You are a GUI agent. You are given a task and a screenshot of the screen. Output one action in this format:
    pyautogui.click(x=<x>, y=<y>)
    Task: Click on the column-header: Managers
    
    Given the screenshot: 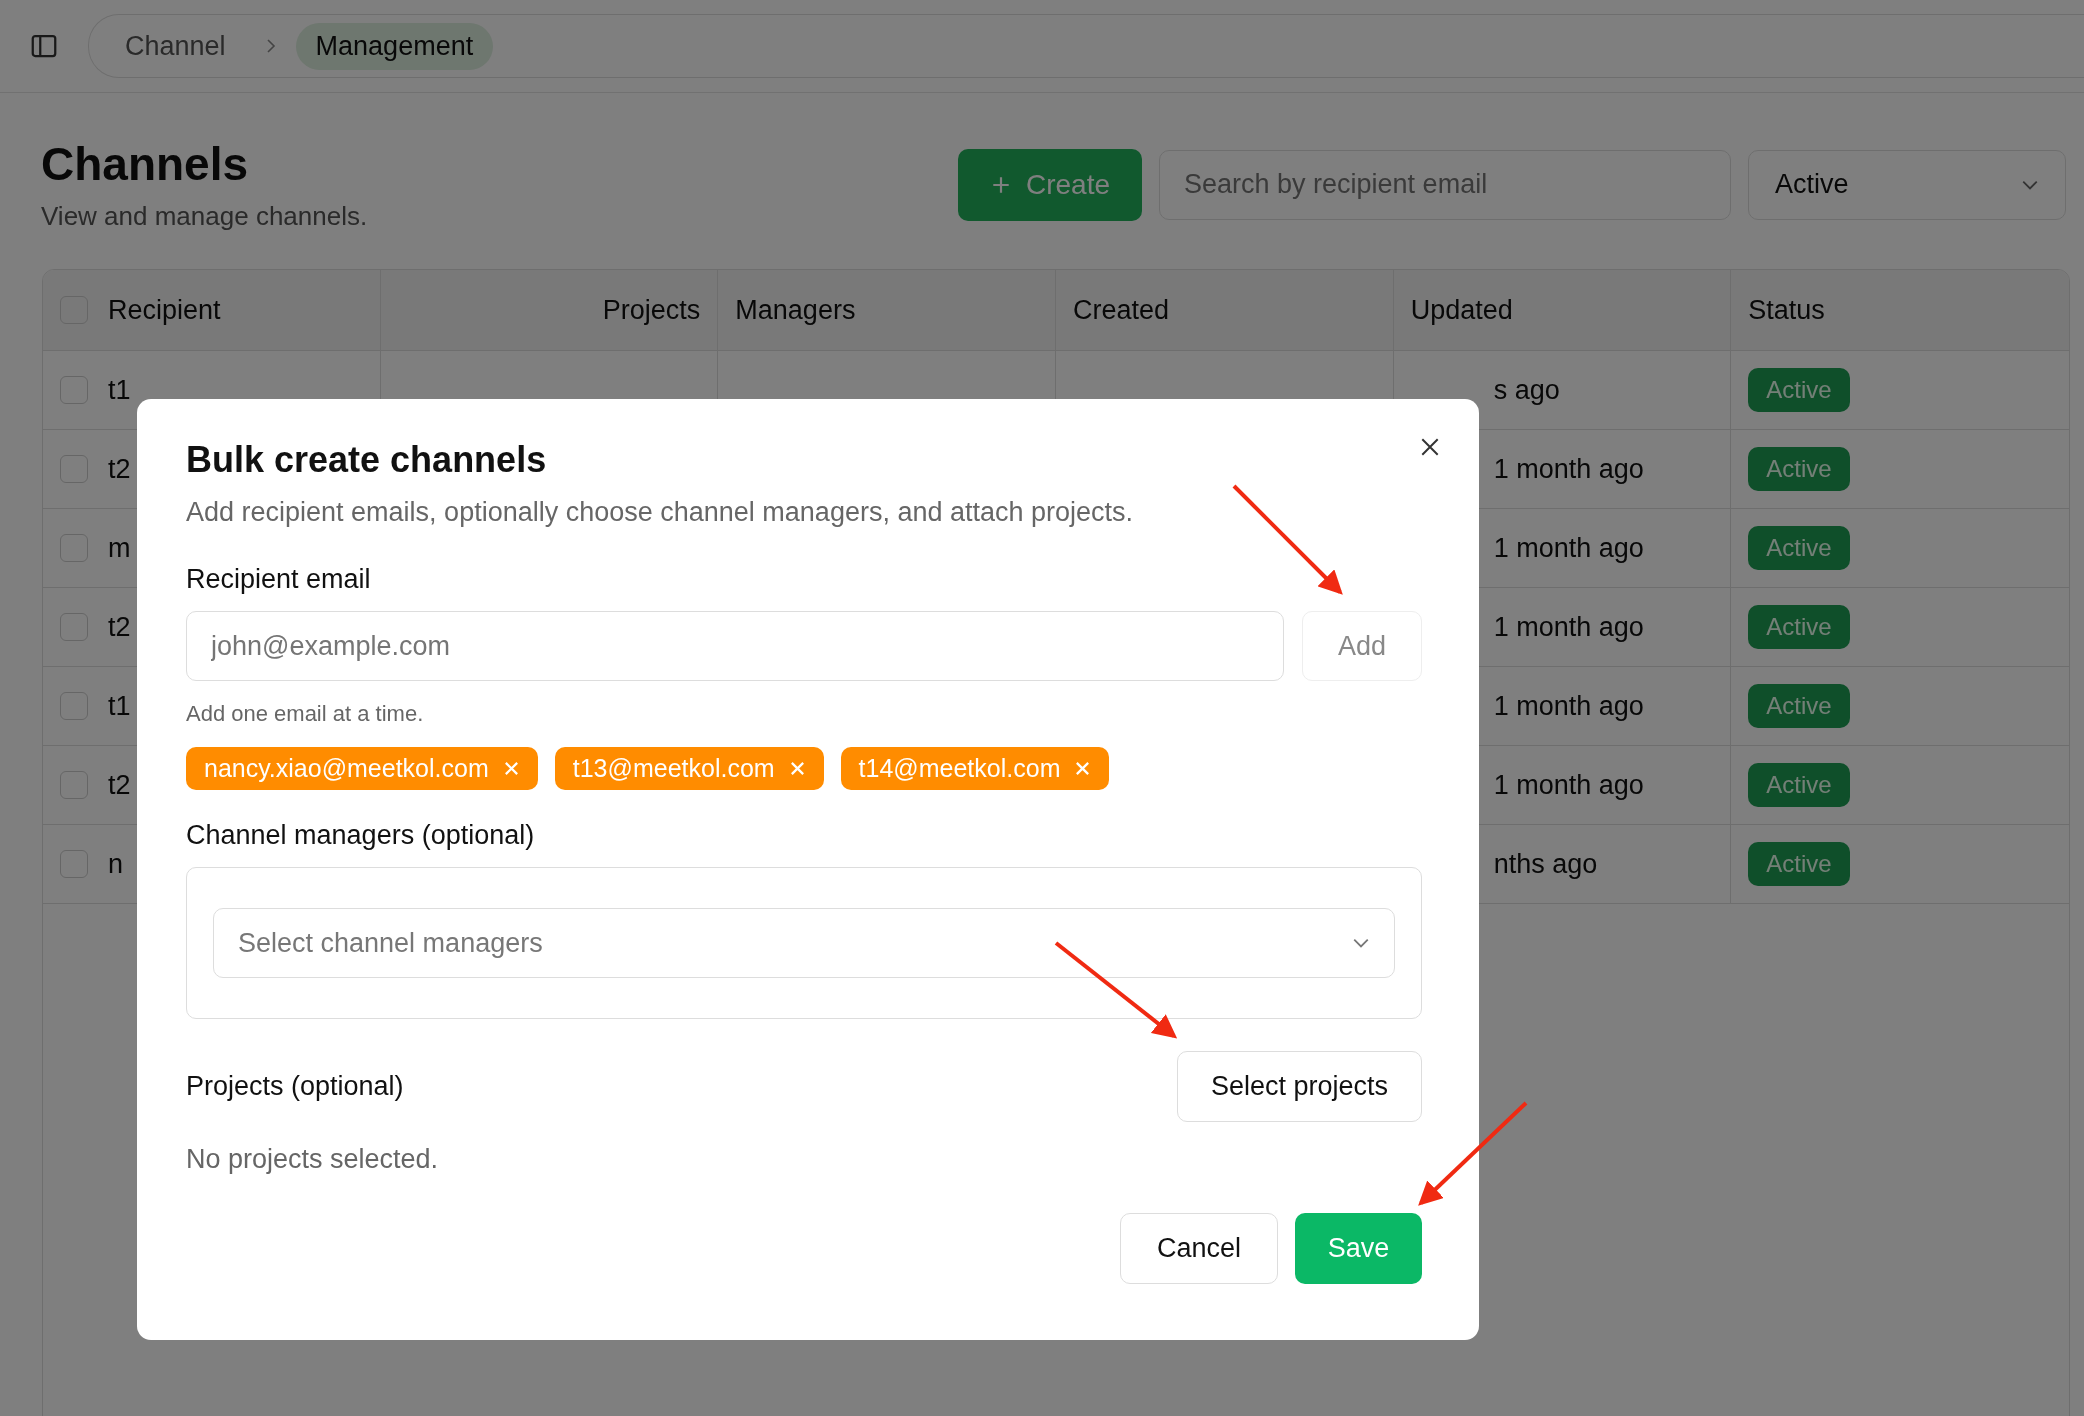 What is the action you would take?
    pyautogui.click(x=795, y=310)
    